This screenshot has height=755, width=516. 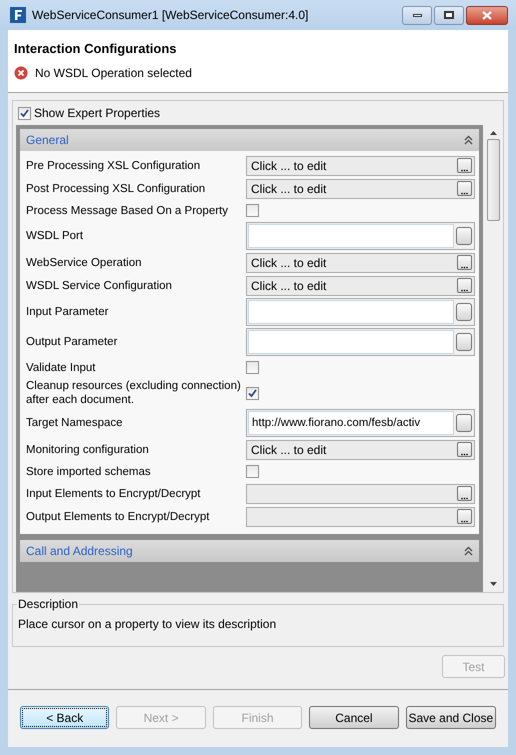 What do you see at coordinates (83, 263) in the screenshot?
I see `property-label: WebService Operation` at bounding box center [83, 263].